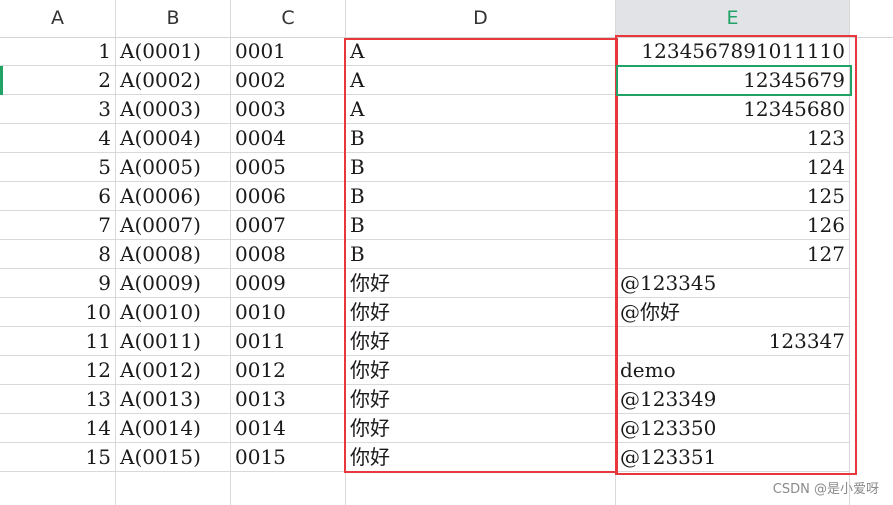 Image resolution: width=893 pixels, height=505 pixels. What do you see at coordinates (288, 196) in the screenshot?
I see `cell-c: 0006` at bounding box center [288, 196].